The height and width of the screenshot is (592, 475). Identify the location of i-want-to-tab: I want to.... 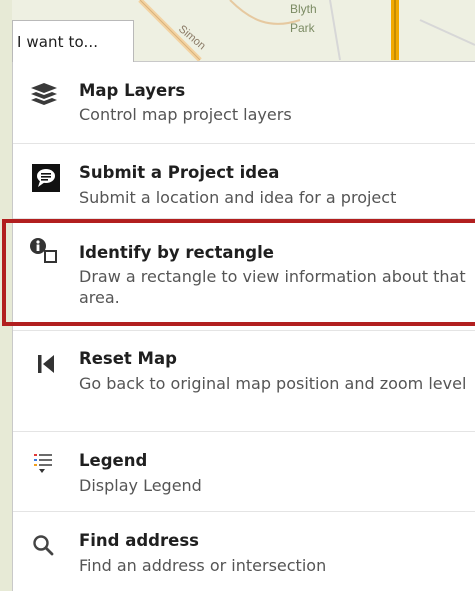
(73, 41).